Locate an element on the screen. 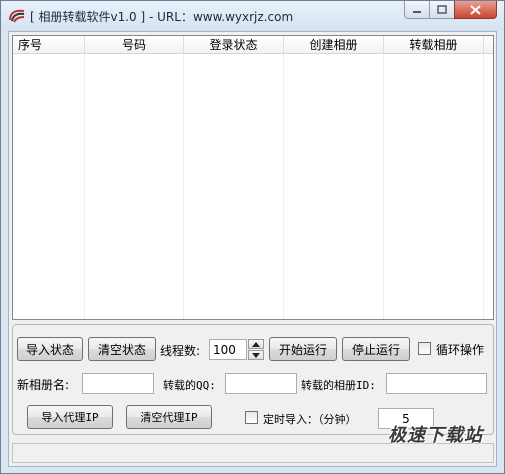  maximize-button is located at coordinates (442, 10).